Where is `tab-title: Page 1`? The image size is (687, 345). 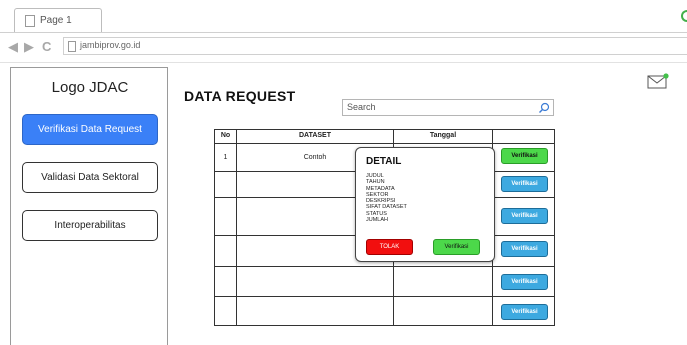
tab-title: Page 1 is located at coordinates (56, 20).